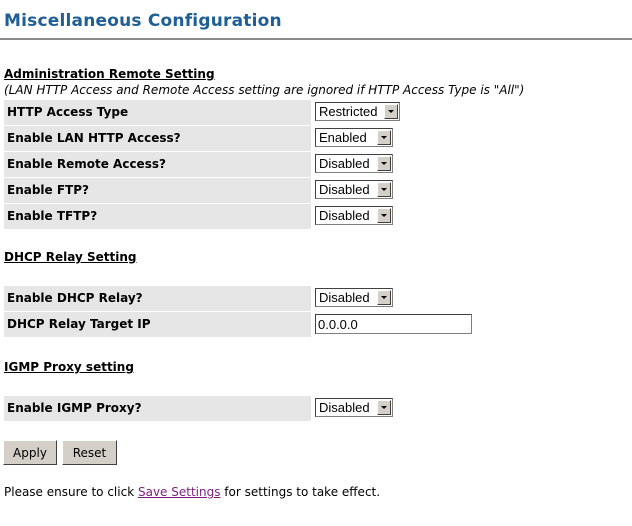 The width and height of the screenshot is (632, 526). Describe the element at coordinates (157, 164) in the screenshot. I see `remote-access-label: Enable Remote Access?` at that location.